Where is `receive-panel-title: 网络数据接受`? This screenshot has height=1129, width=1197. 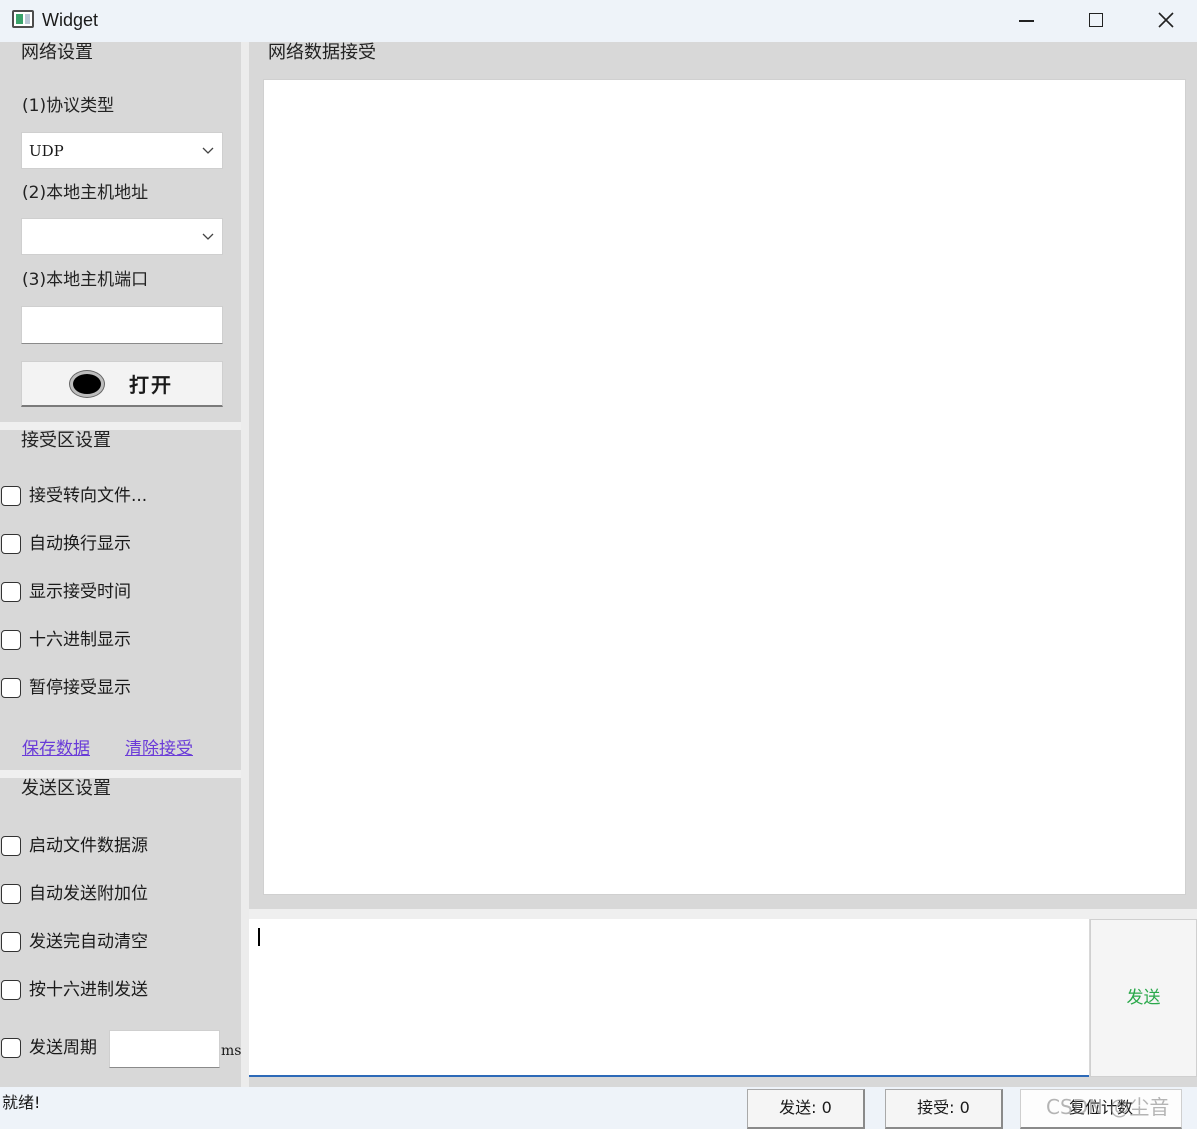 receive-panel-title: 网络数据接受 is located at coordinates (322, 52).